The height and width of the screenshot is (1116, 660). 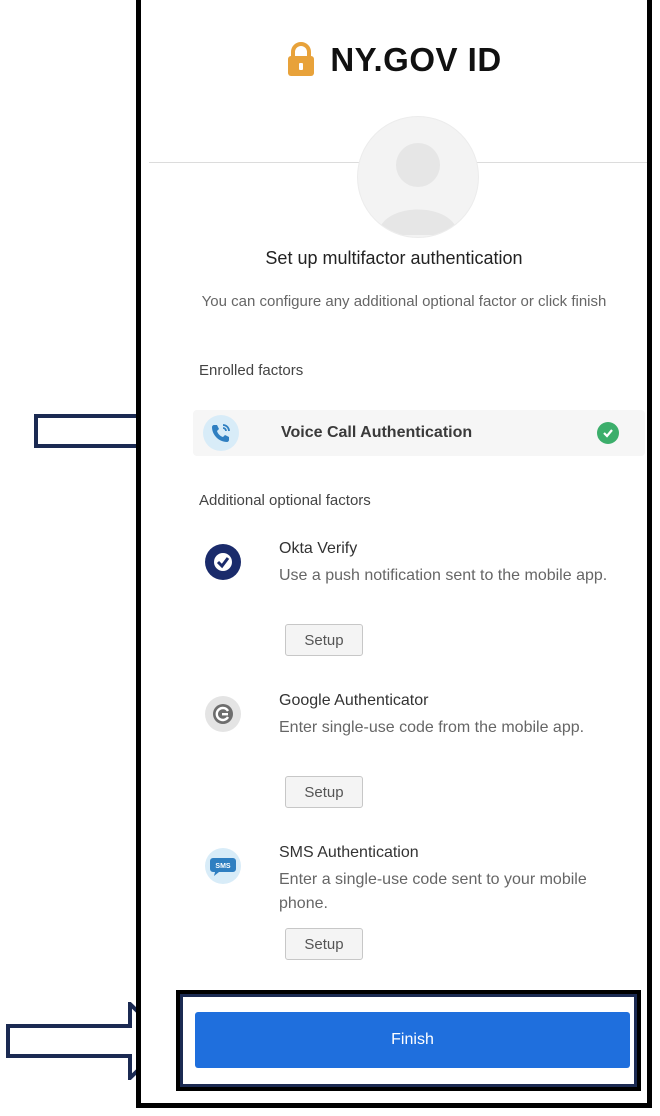 I want to click on setup-okta-verify-button: Setup, so click(x=324, y=640).